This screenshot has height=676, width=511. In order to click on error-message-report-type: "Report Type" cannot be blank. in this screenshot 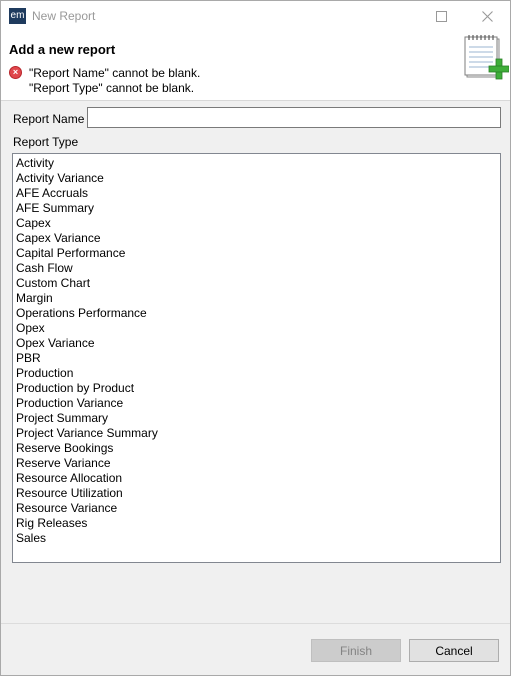, I will do `click(112, 88)`.